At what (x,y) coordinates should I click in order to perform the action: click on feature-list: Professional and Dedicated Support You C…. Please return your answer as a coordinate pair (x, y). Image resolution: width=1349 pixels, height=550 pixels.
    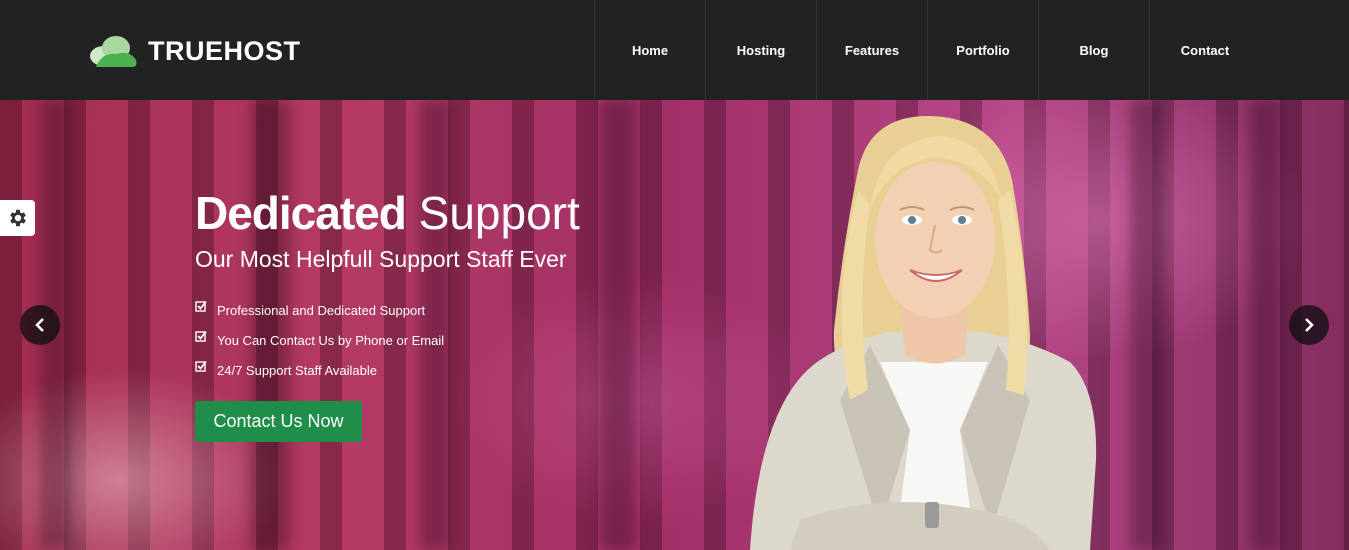
    Looking at the image, I should click on (319, 340).